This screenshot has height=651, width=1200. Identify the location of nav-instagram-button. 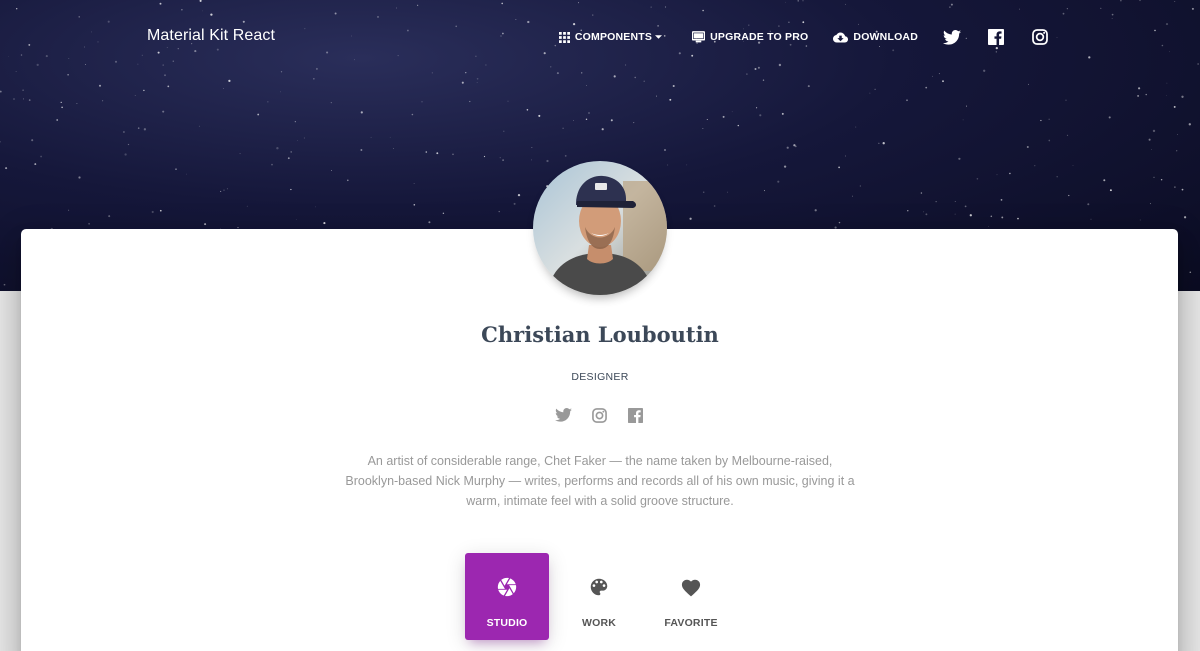
(1040, 37).